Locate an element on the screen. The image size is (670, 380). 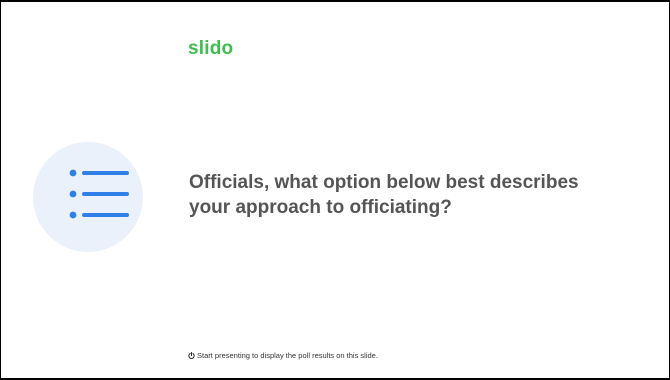
slido-logo: slido is located at coordinates (210, 49).